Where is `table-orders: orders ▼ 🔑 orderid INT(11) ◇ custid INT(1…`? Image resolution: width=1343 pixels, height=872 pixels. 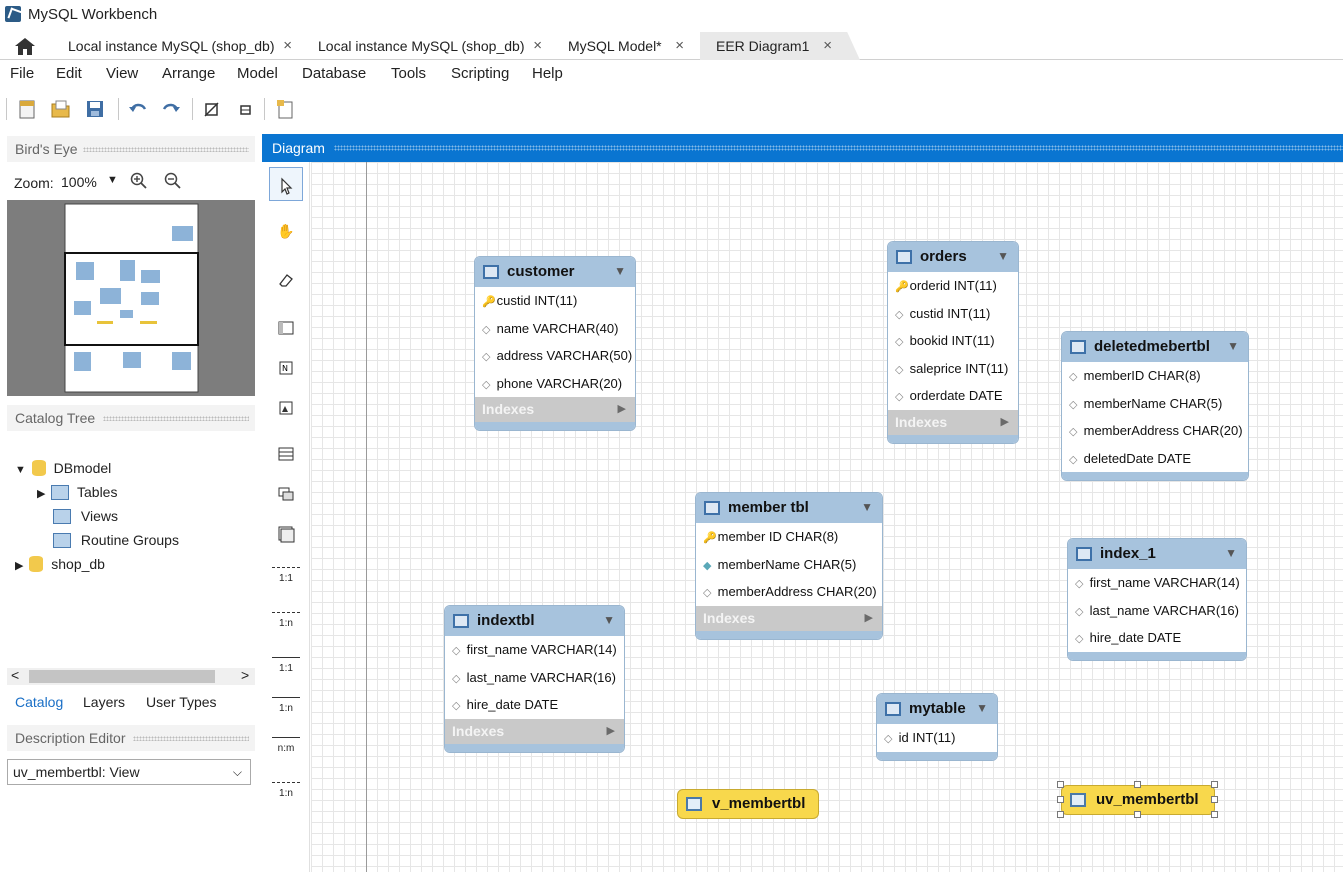
table-orders: orders ▼ 🔑 orderid INT(11) ◇ custid INT(1… is located at coordinates (953, 342).